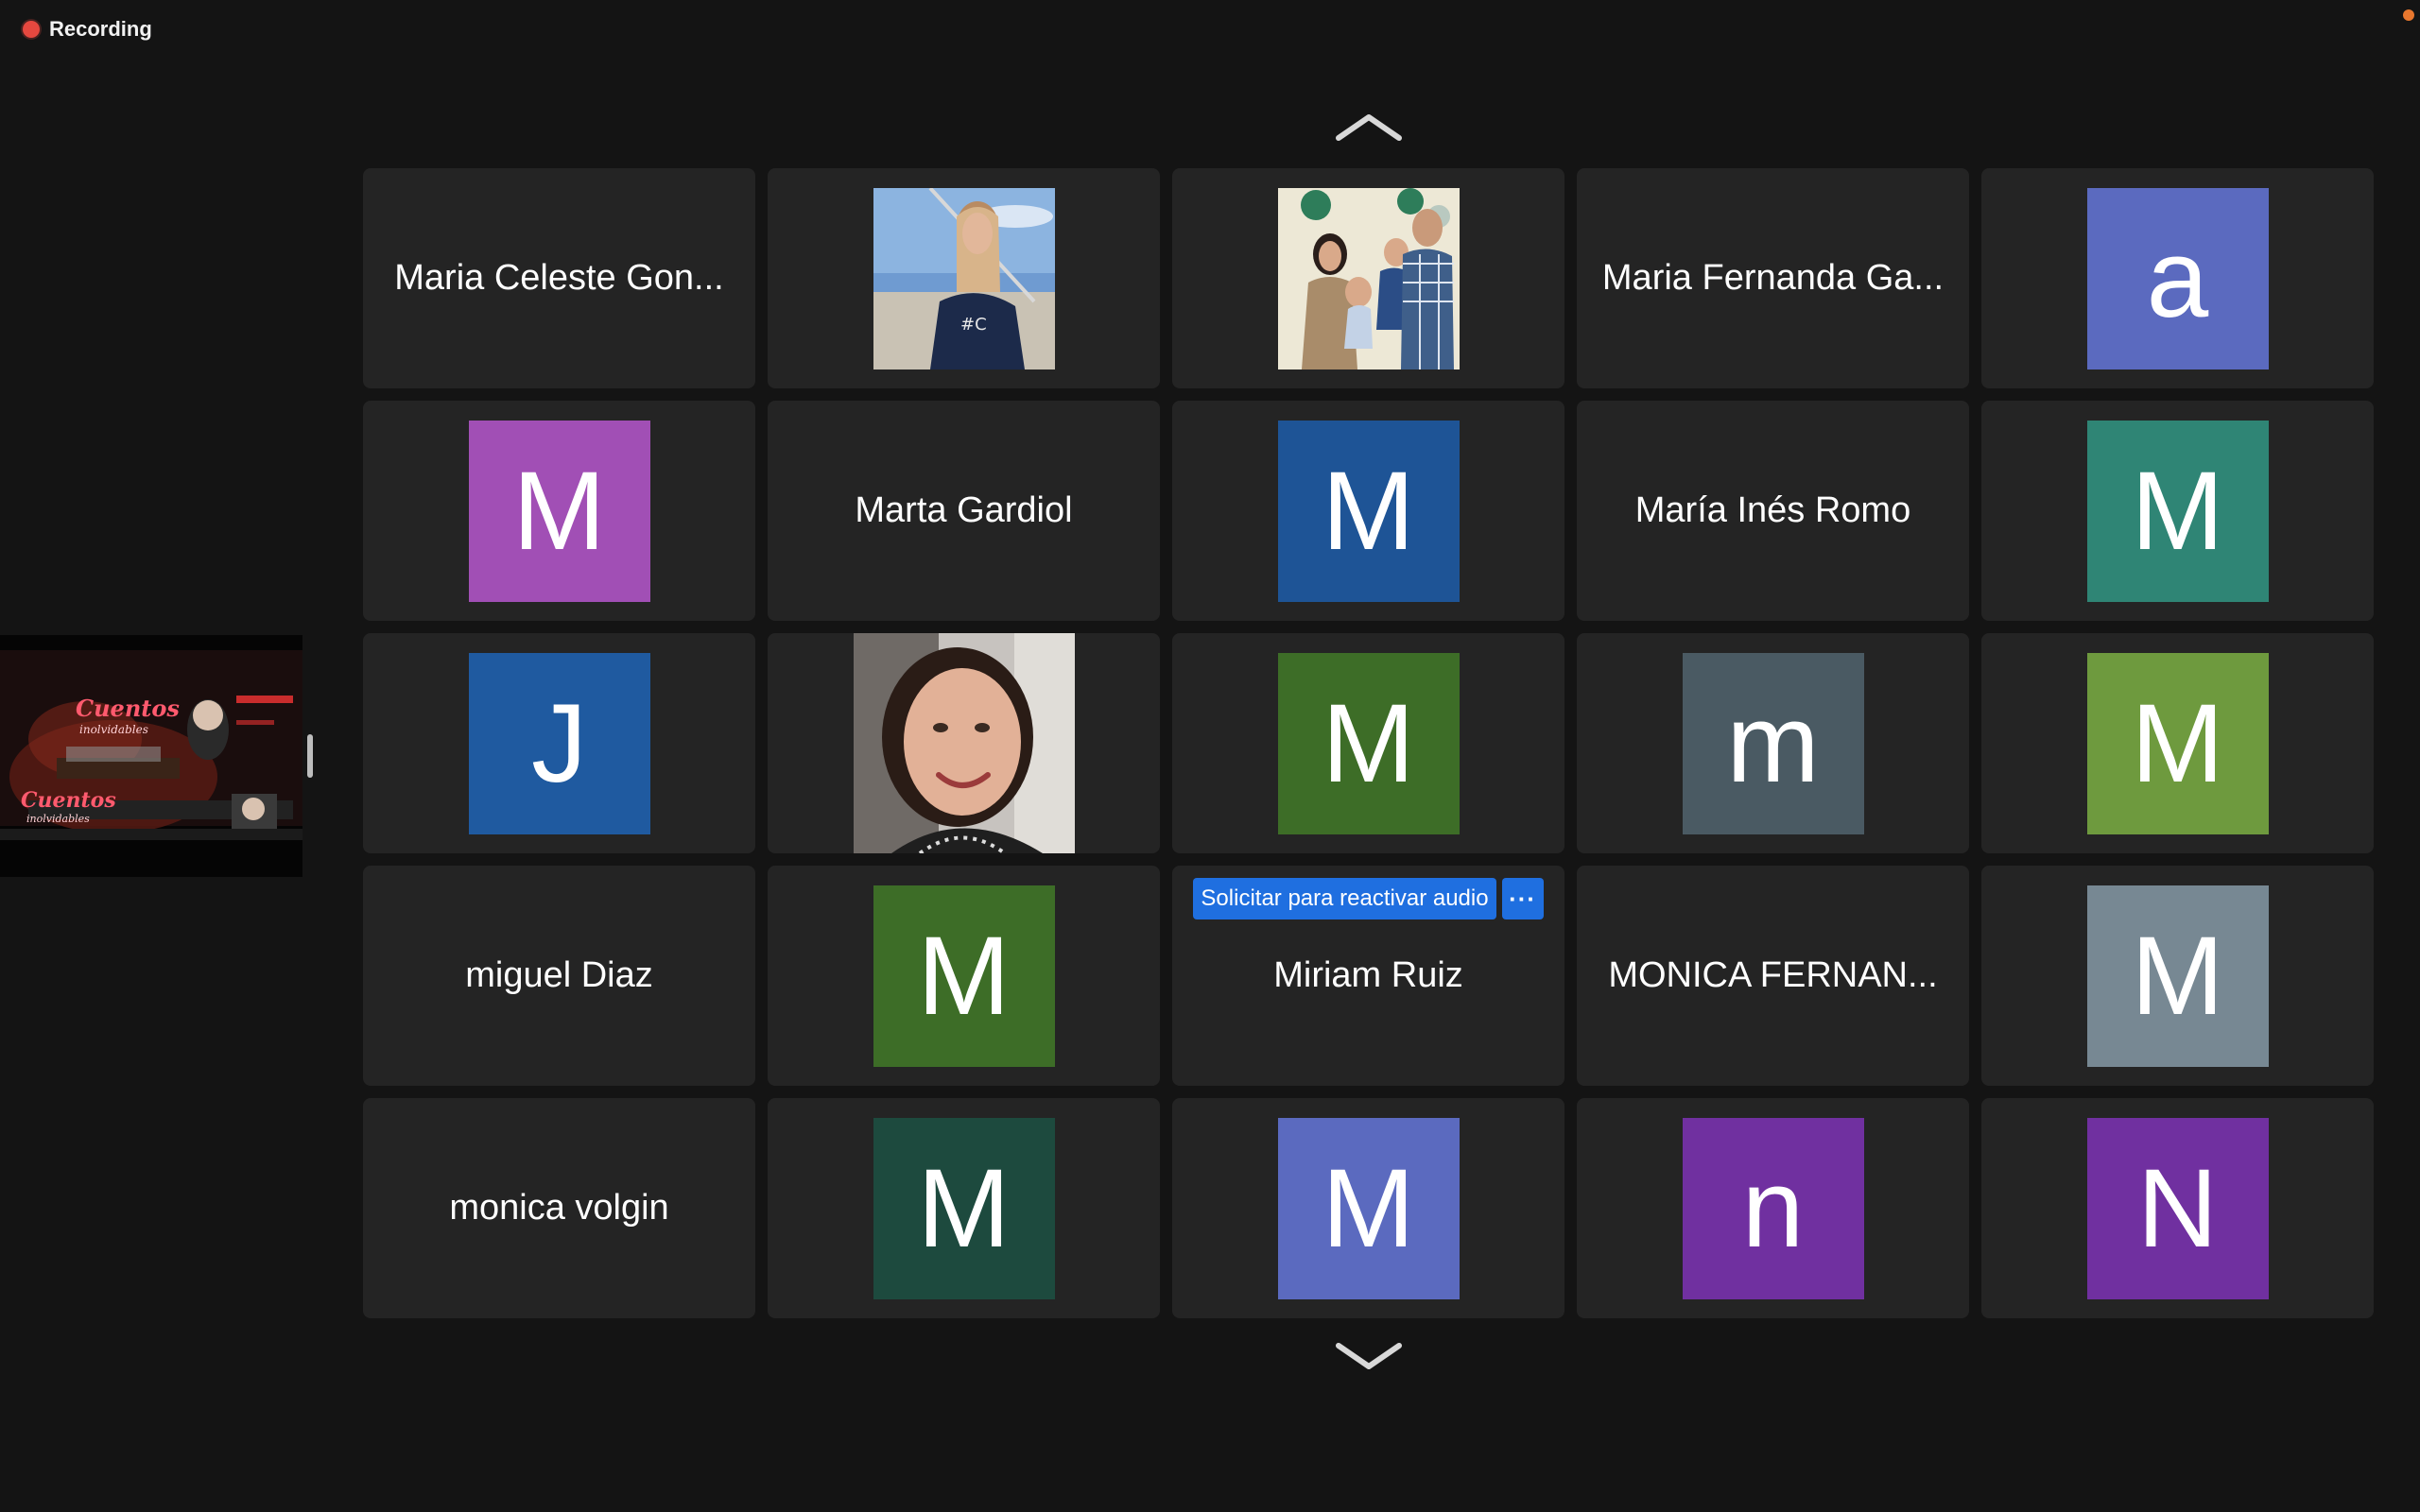  Describe the element at coordinates (58, 819) in the screenshot. I see `shared-subtitle-text-2: inolvidables` at that location.